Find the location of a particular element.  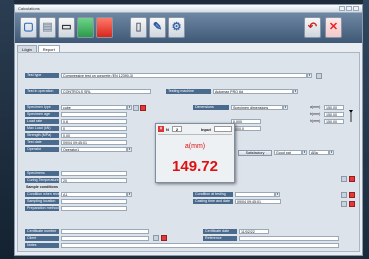

test-type-label: Test type is located at coordinates (42, 75).